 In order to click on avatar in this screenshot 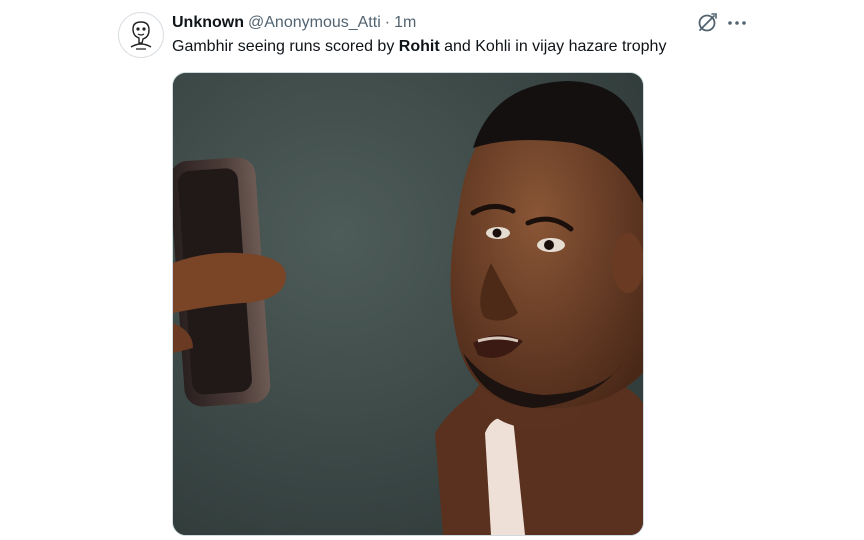, I will do `click(141, 35)`.